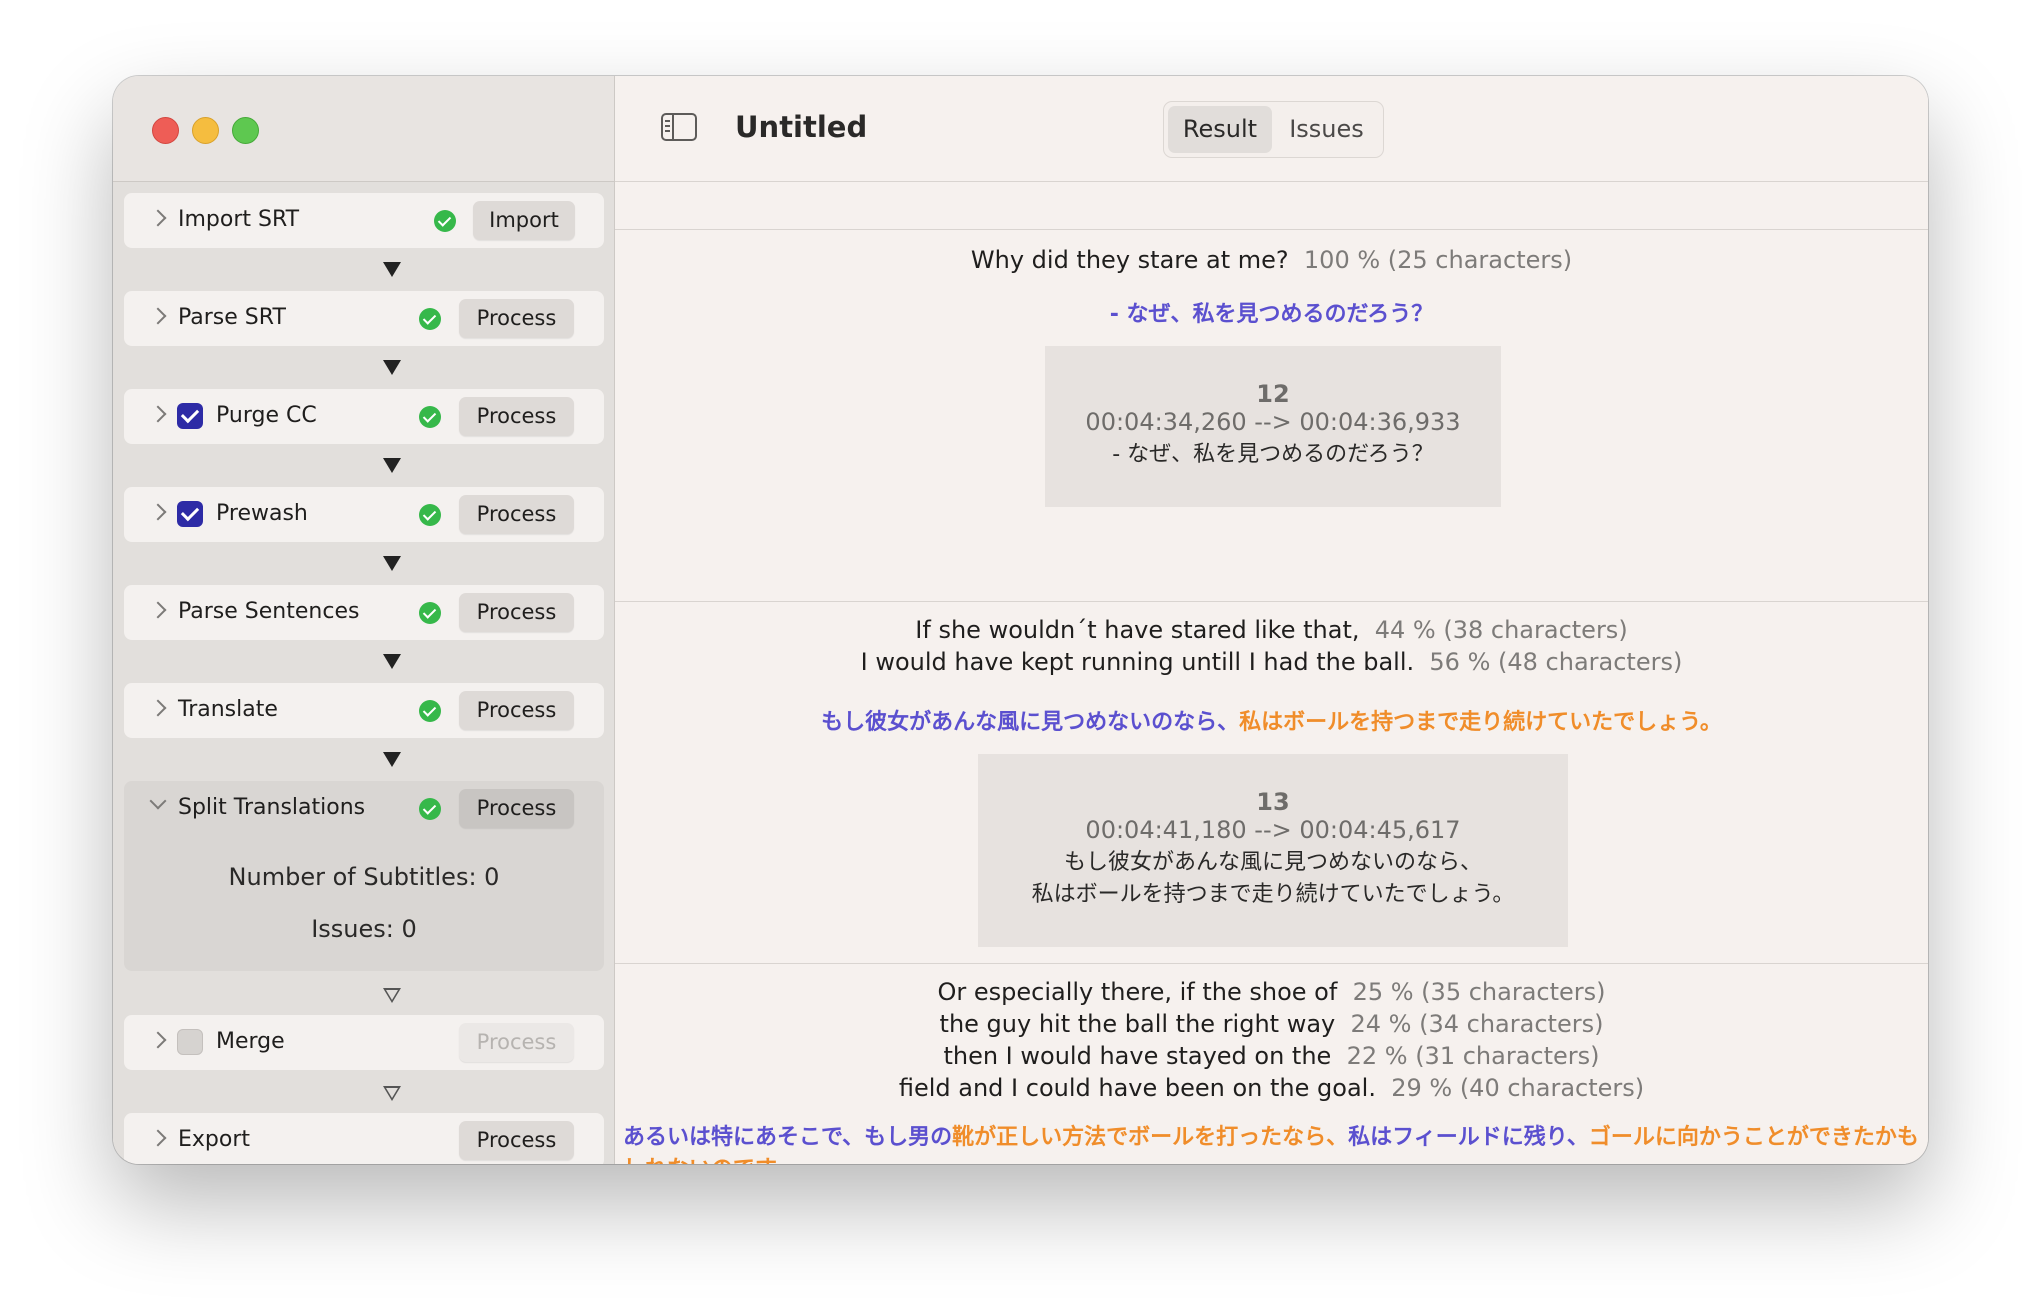 Image resolution: width=2040 pixels, height=1312 pixels. Describe the element at coordinates (1271, 312) in the screenshot. I see `translation-line: - なぜ、私を見つめるのだろう？` at that location.